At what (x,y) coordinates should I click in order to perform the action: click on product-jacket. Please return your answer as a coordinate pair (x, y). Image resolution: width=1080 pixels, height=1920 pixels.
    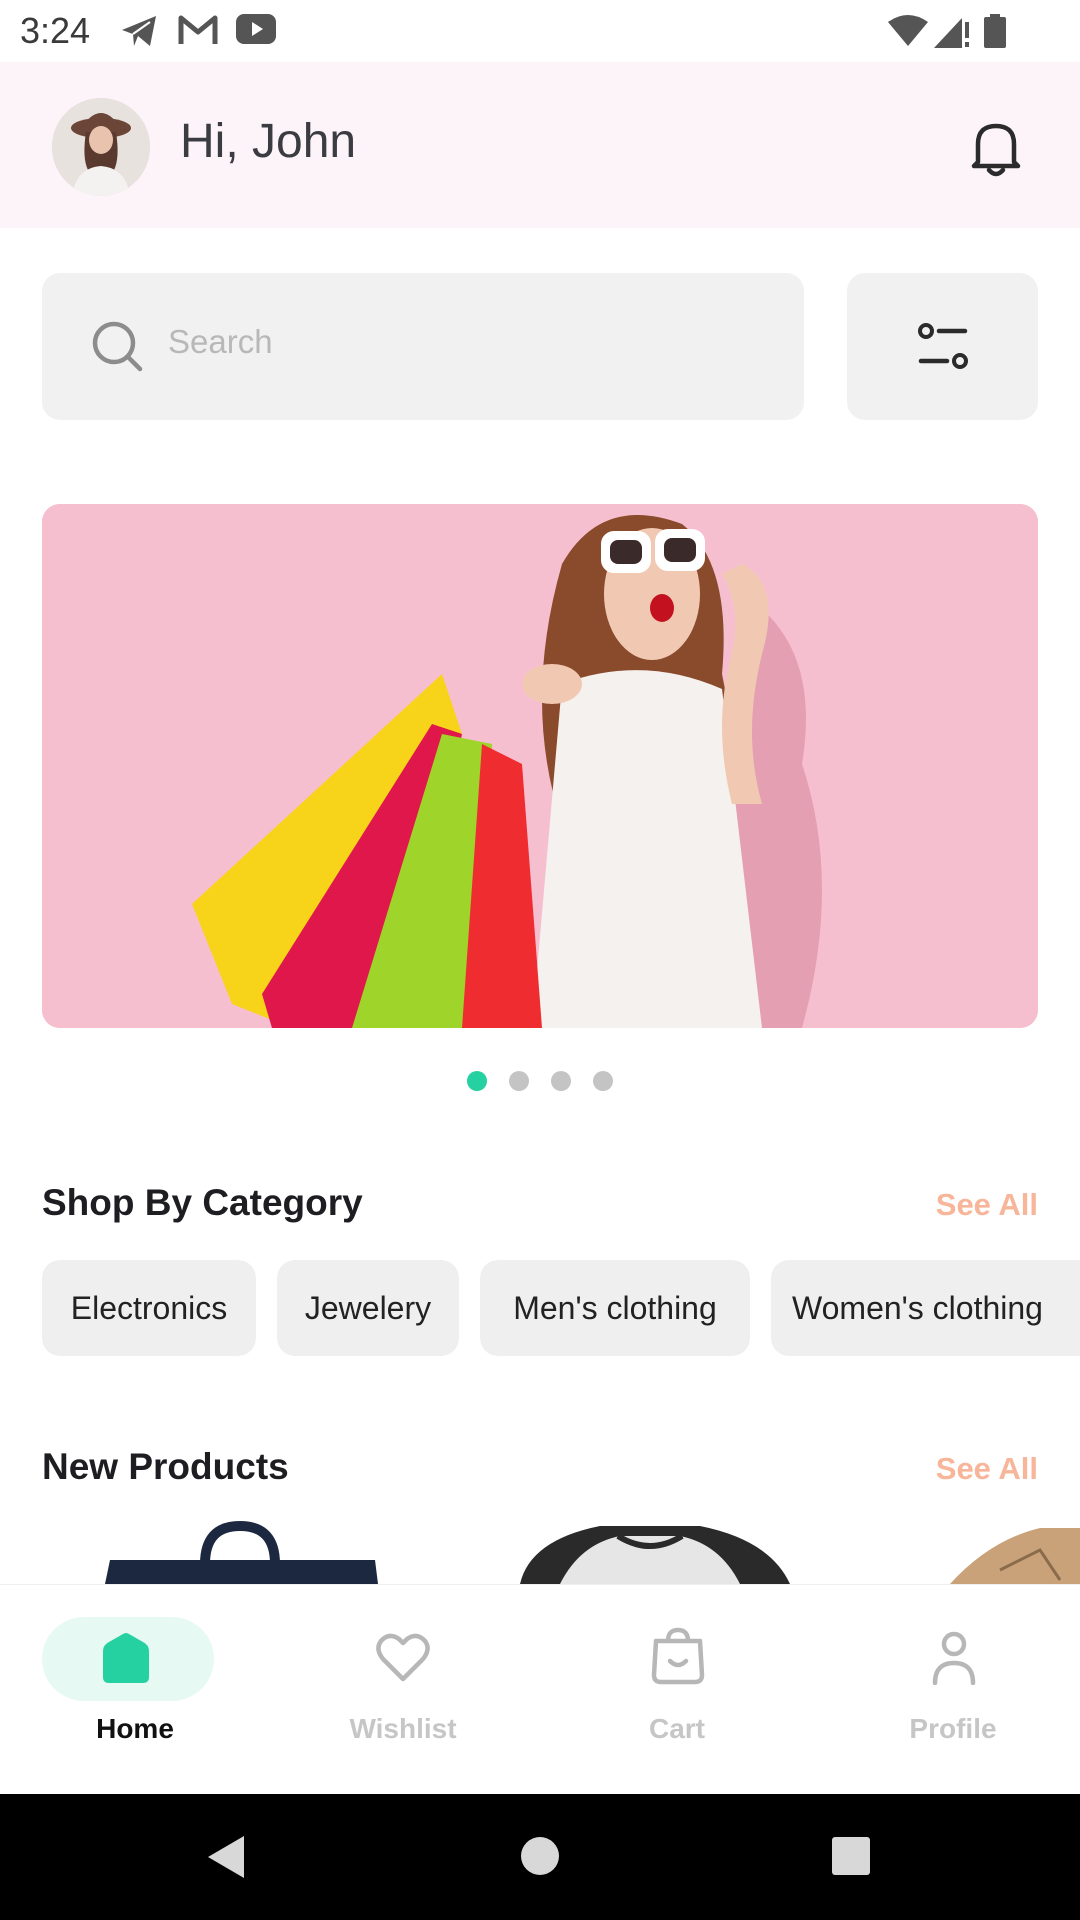
    Looking at the image, I should click on (1015, 1556).